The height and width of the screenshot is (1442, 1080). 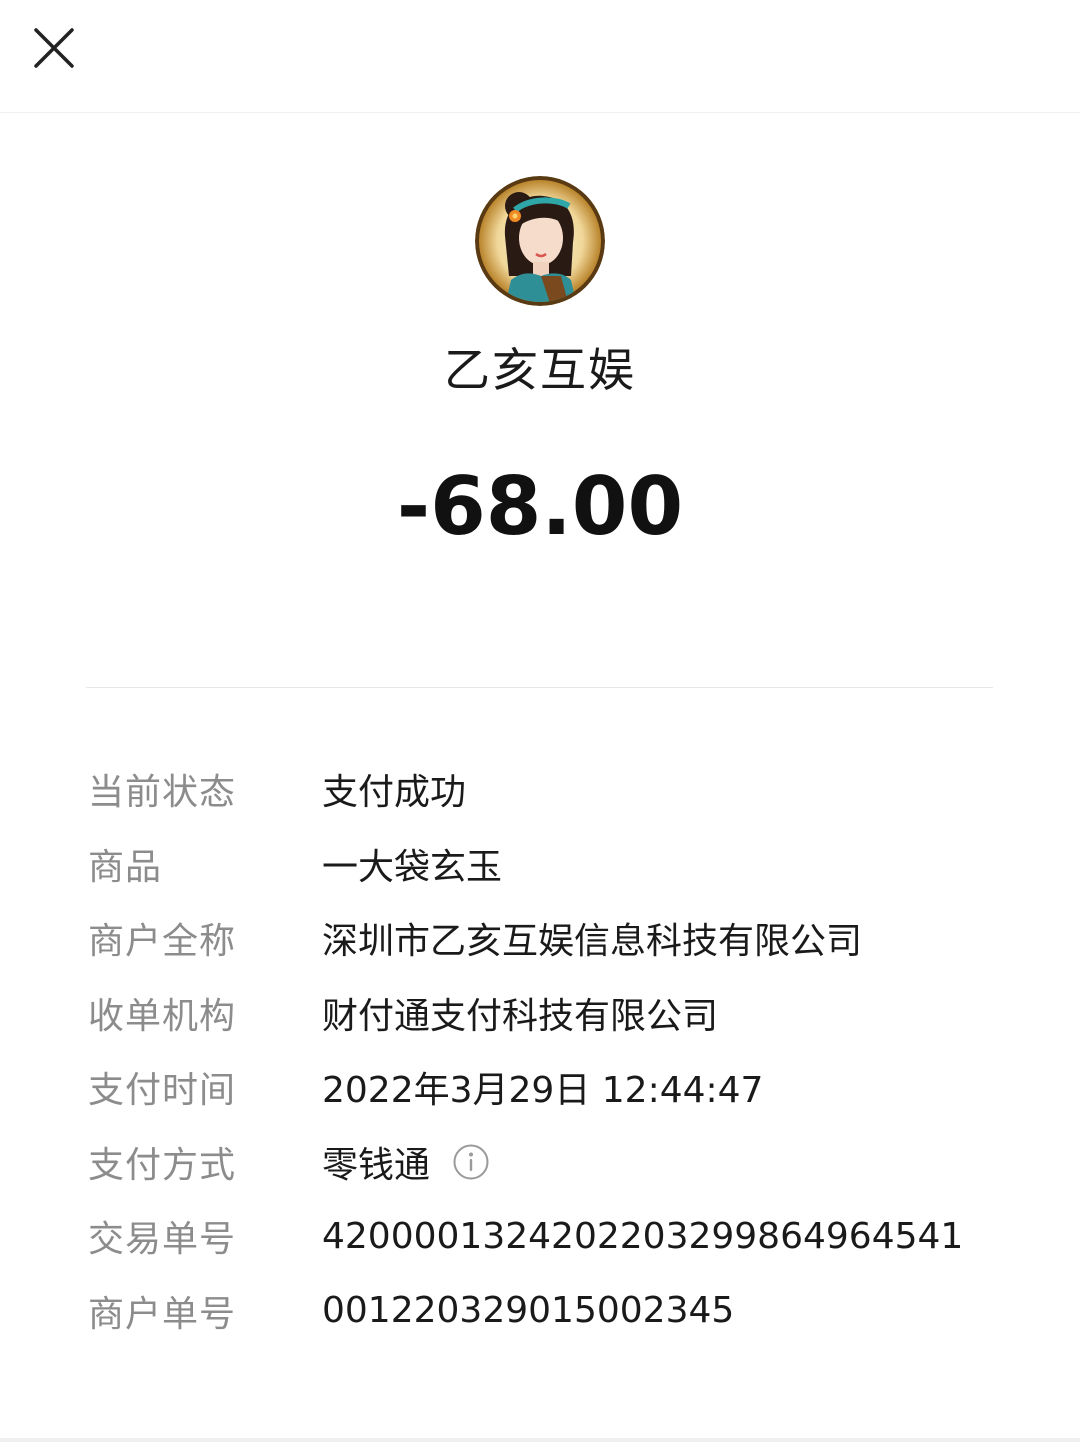 I want to click on detail-value: 4200001324202203299864964541, so click(x=643, y=1236).